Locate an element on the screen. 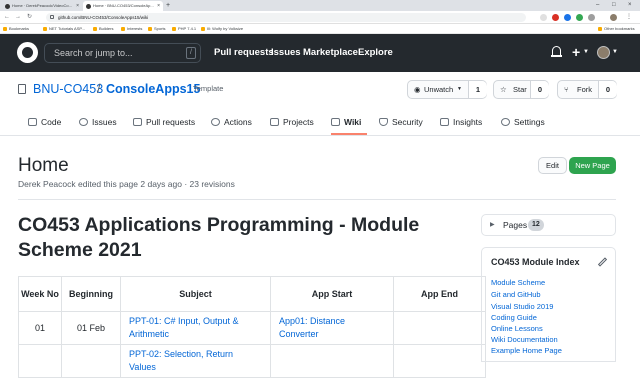 Image resolution: width=640 pixels, height=378 pixels. repo-owner-link: BNU-CO453 is located at coordinates (68, 89).